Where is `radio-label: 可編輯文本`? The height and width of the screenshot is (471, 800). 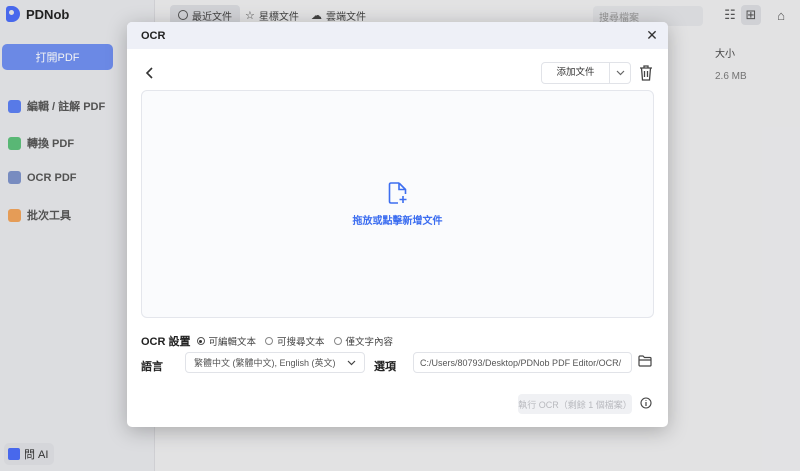 radio-label: 可編輯文本 is located at coordinates (232, 342).